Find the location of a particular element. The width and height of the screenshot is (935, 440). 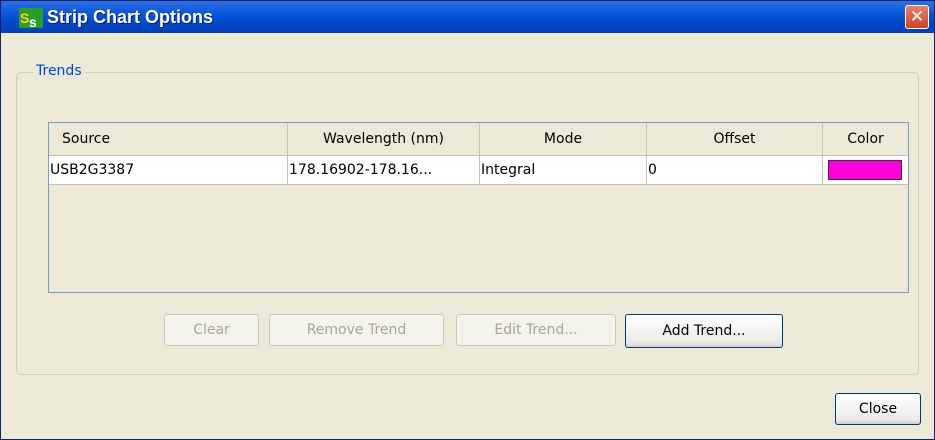

window-close-button: ✕ is located at coordinates (917, 17).